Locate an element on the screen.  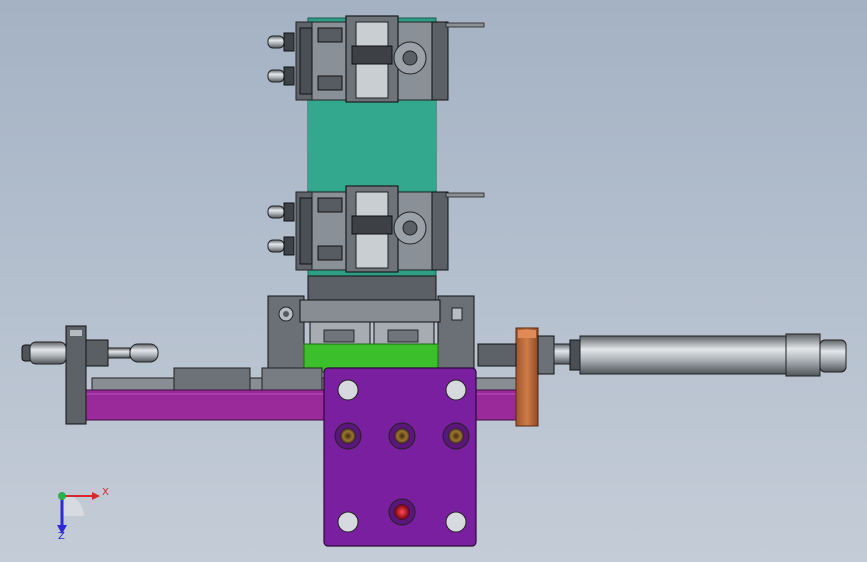
upper-gripper is located at coordinates (376, 59).